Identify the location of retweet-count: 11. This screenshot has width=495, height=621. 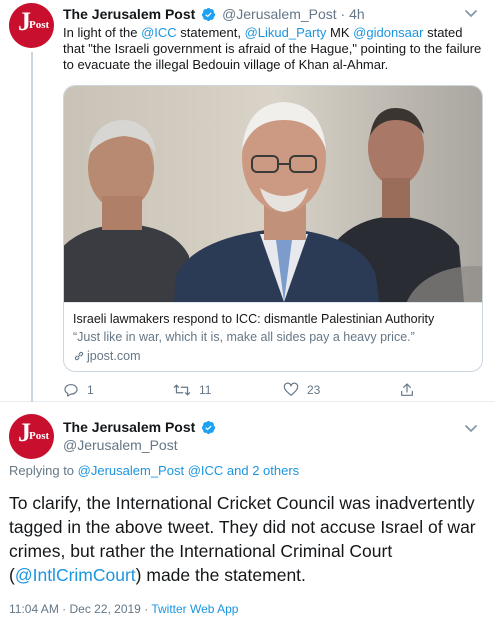
(205, 390).